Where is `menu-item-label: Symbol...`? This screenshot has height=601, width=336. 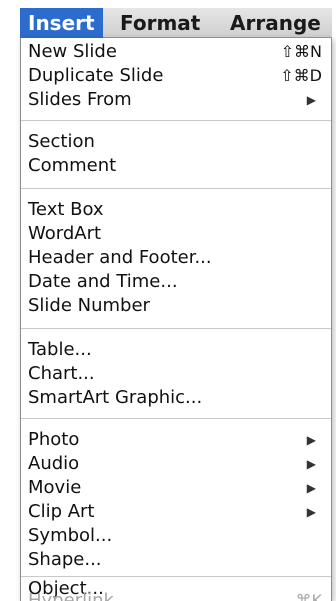
menu-item-label: Symbol... is located at coordinates (70, 535).